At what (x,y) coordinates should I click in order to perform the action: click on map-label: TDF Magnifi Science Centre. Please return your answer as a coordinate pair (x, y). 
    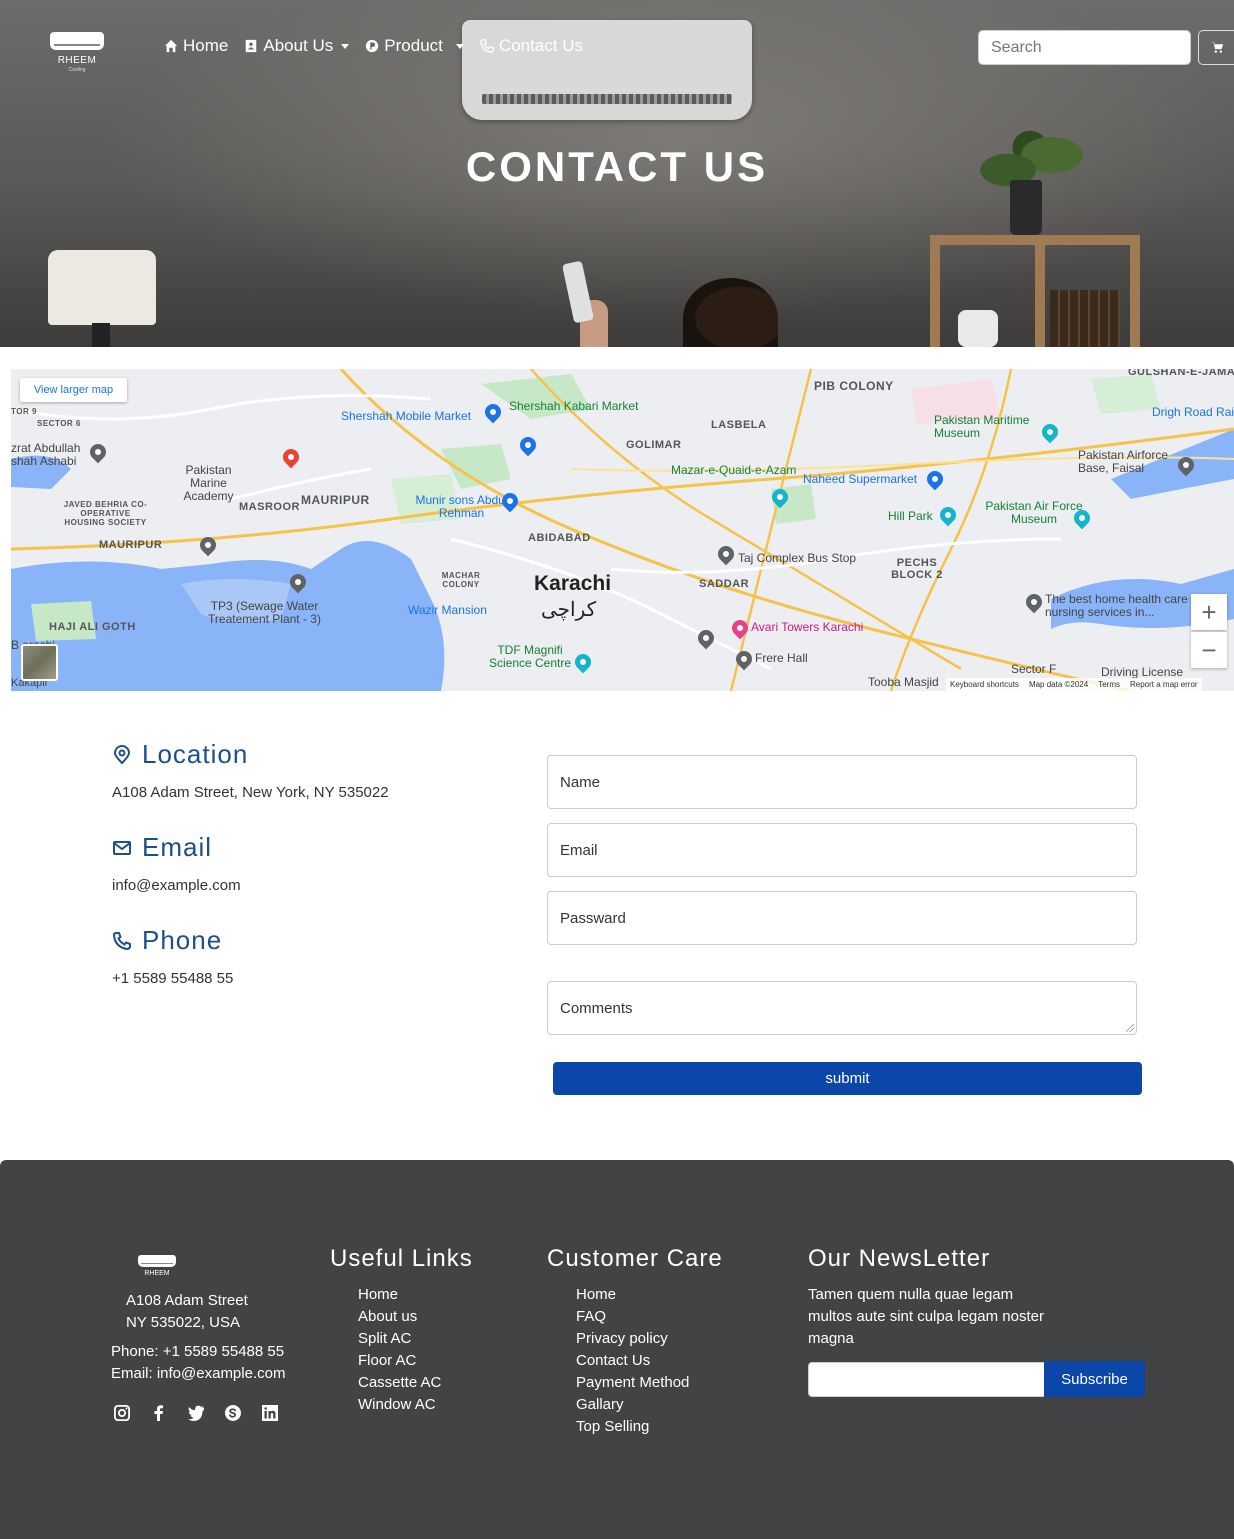
    Looking at the image, I should click on (530, 656).